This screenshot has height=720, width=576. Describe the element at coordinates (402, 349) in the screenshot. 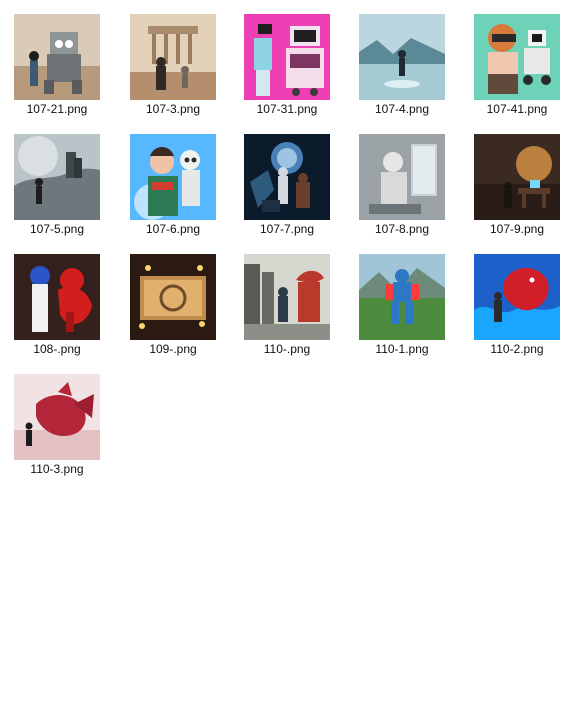

I see `file-name: 110-1.png` at that location.